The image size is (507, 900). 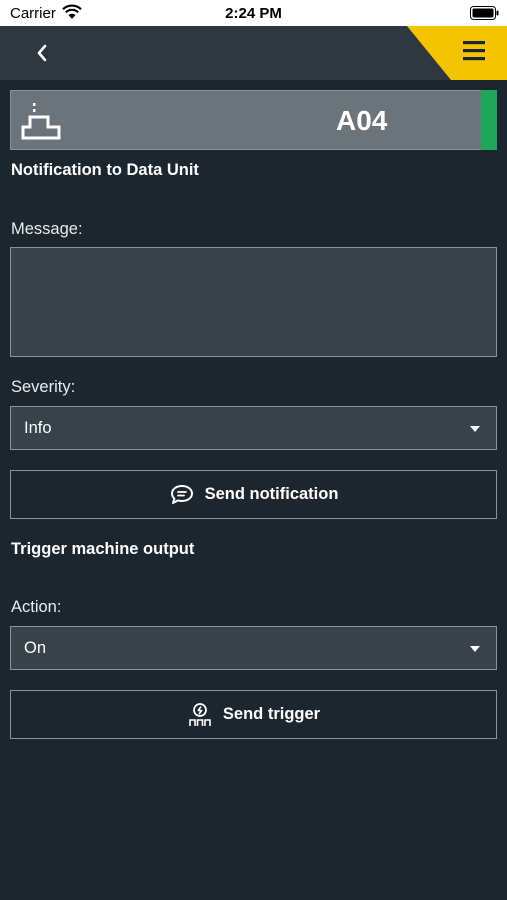 I want to click on send-notification-button: Send notification, so click(x=253, y=494).